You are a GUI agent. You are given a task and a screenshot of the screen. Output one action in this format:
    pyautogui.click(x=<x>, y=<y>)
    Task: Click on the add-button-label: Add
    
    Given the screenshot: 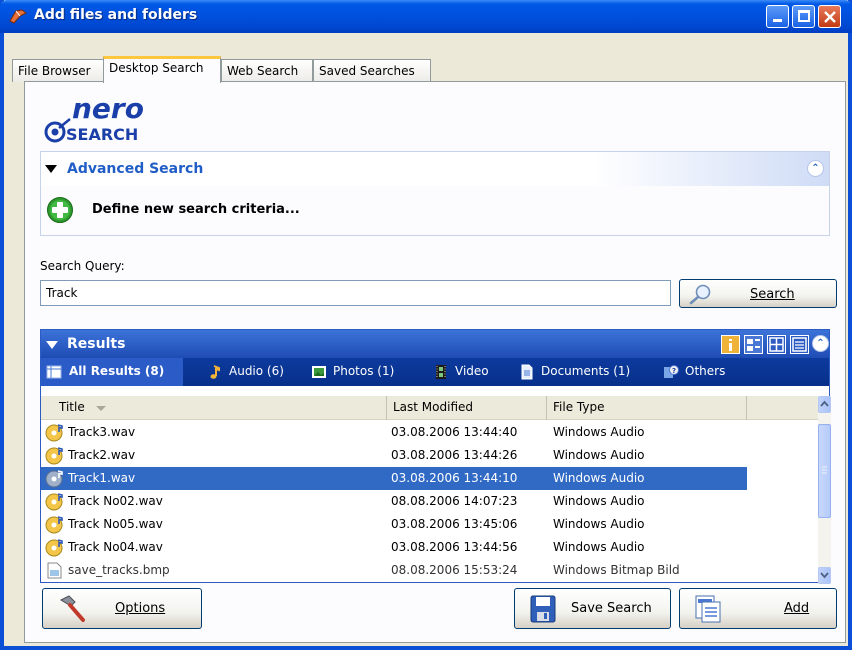 What is the action you would take?
    pyautogui.click(x=797, y=608)
    